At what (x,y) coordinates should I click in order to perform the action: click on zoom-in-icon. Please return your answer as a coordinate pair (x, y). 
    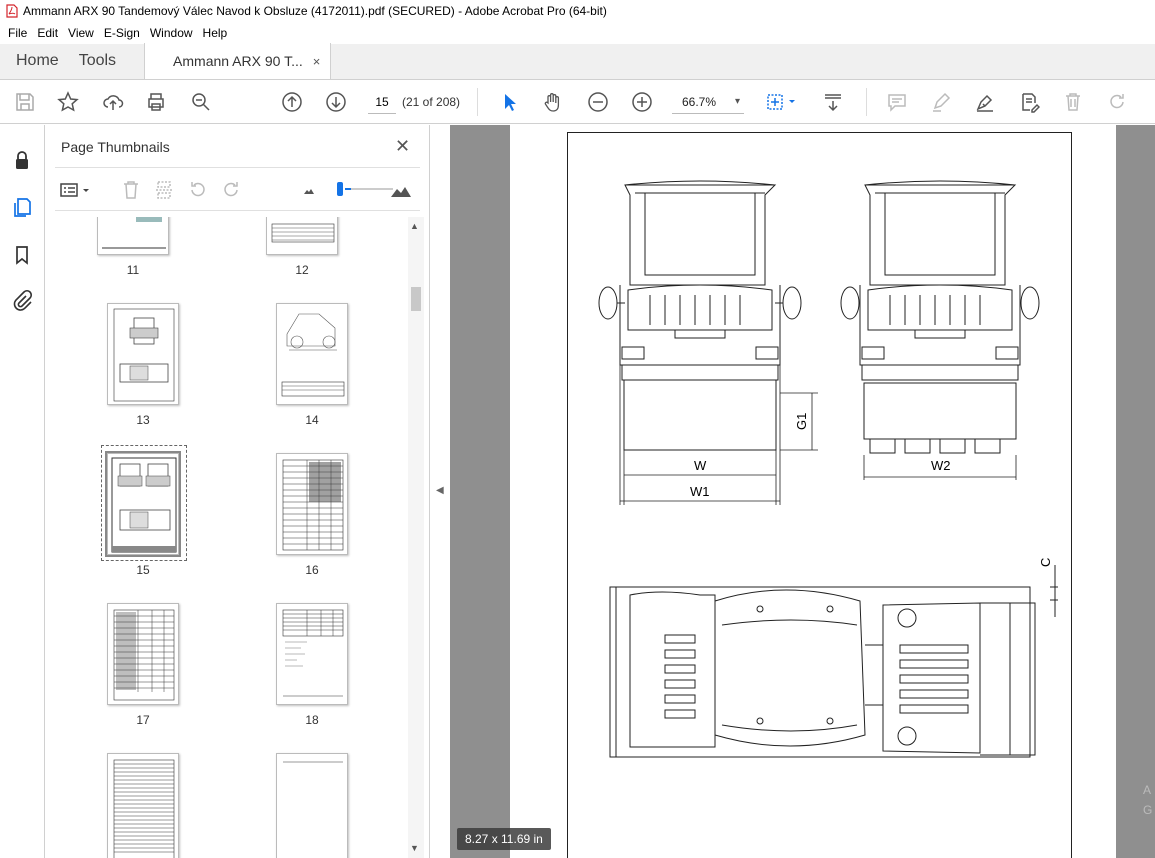
    Looking at the image, I should click on (642, 102).